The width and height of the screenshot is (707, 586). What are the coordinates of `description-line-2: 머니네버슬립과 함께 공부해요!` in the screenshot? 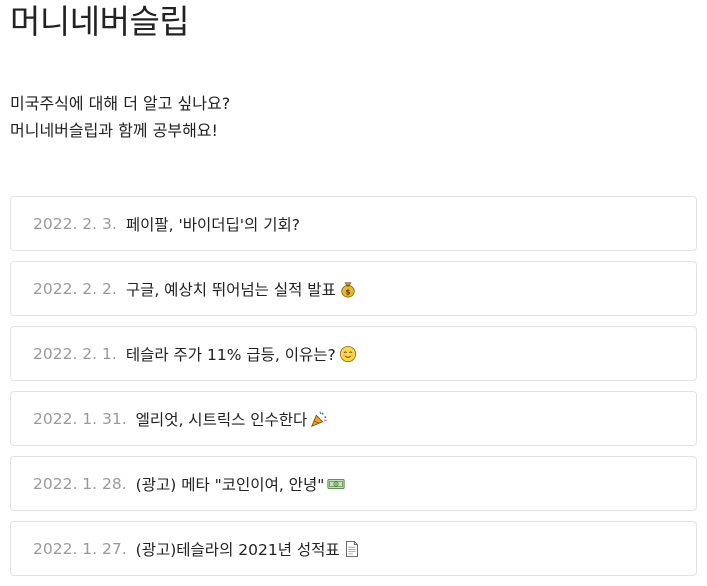 It's located at (114, 130).